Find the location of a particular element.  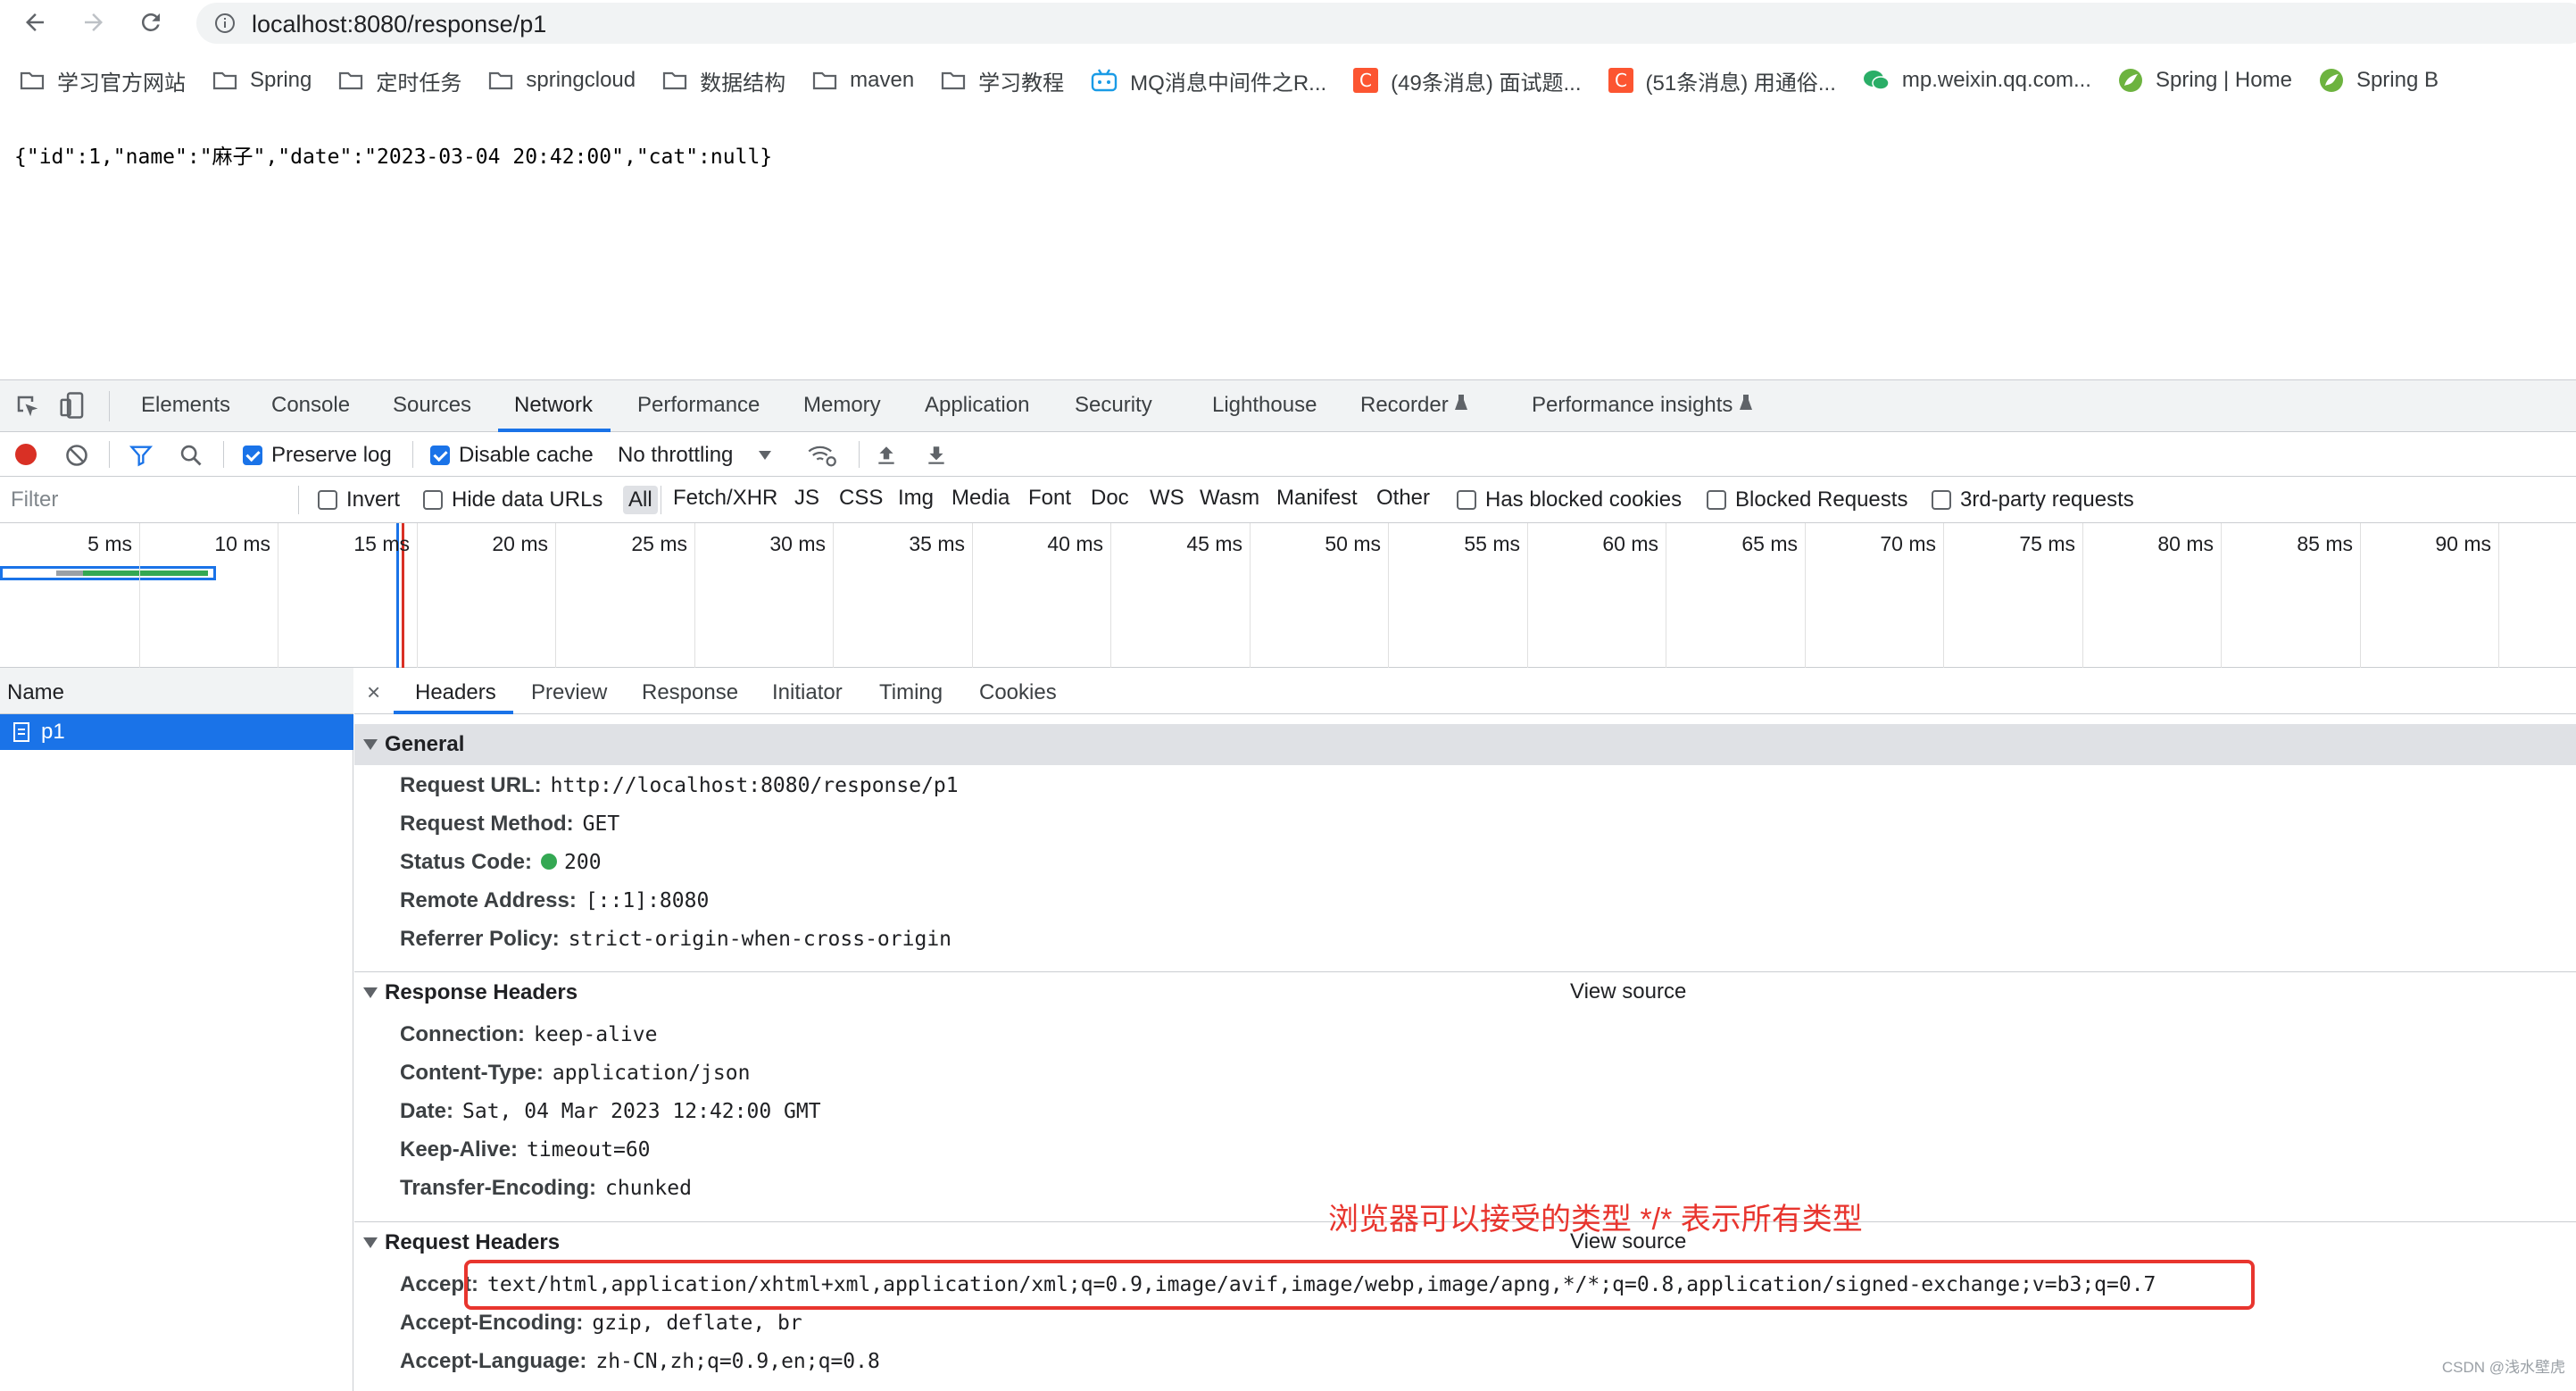

watermark: CSDN @浅水壁虎 is located at coordinates (2503, 1367).